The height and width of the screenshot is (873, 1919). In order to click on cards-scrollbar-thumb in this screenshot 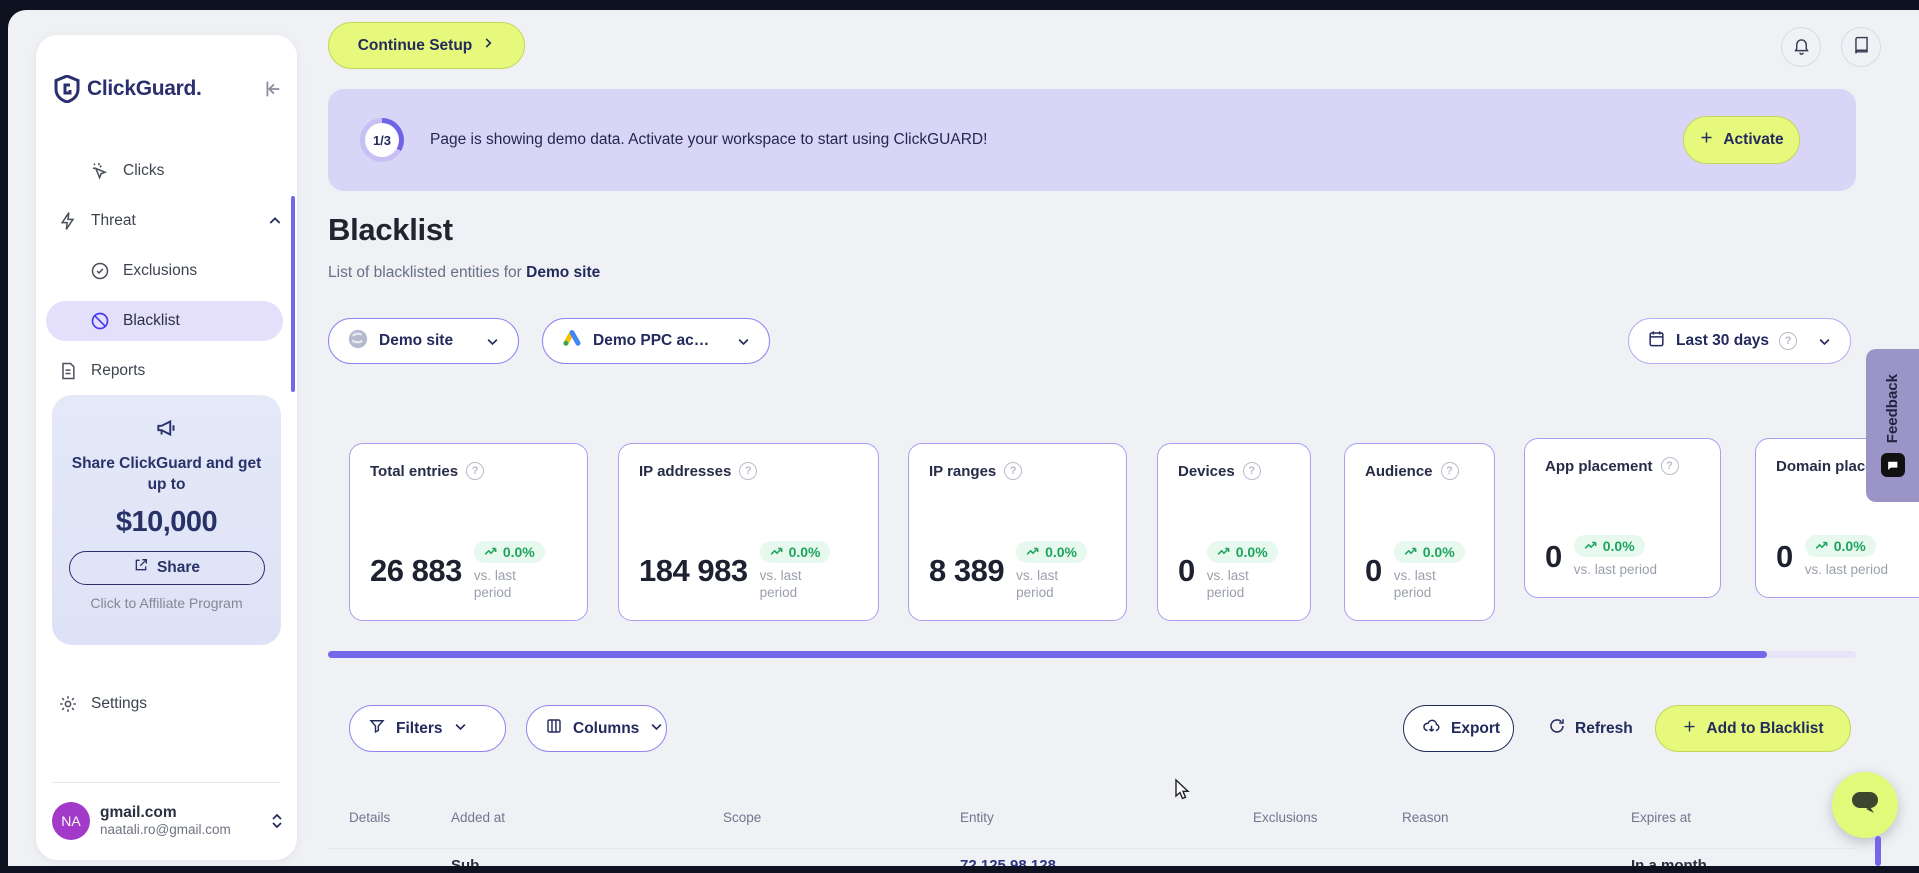, I will do `click(1047, 654)`.